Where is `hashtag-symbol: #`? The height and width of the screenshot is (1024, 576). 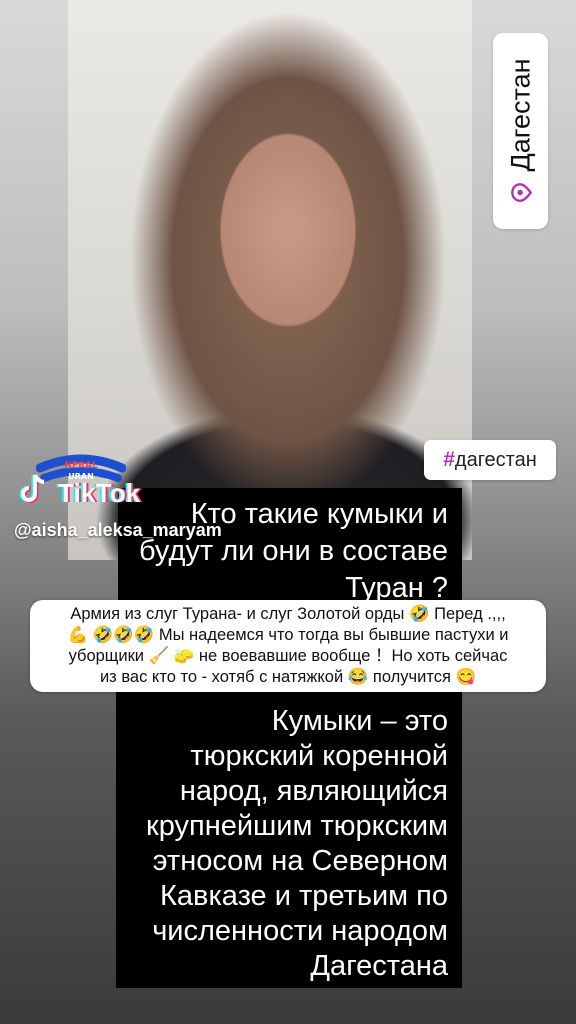
hashtag-symbol: # is located at coordinates (449, 459).